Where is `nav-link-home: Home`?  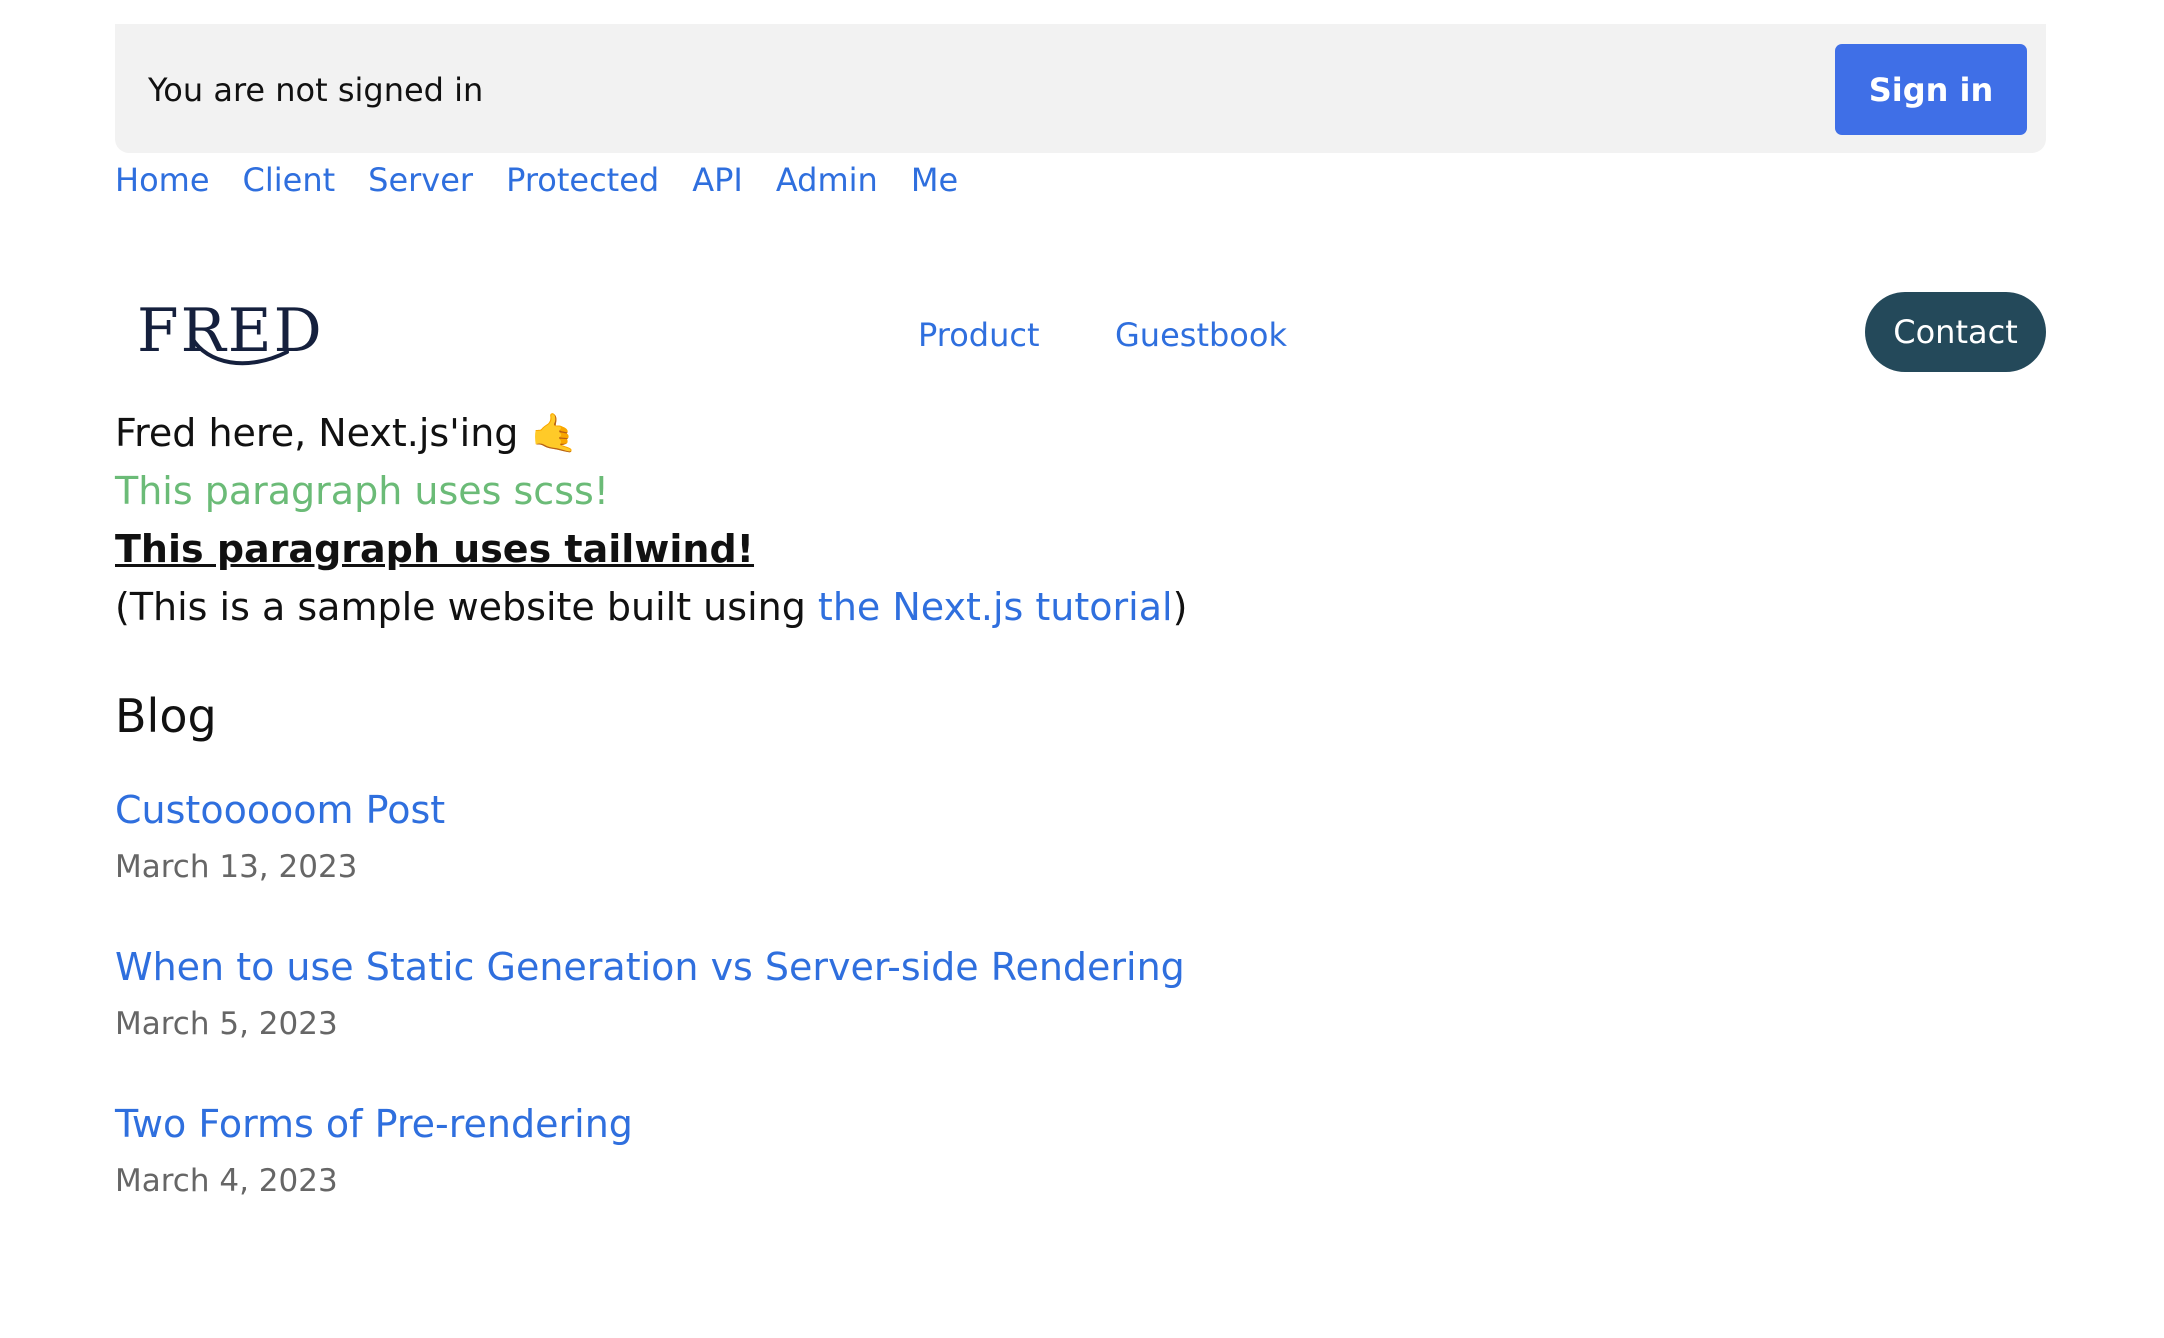
nav-link-home: Home is located at coordinates (162, 180).